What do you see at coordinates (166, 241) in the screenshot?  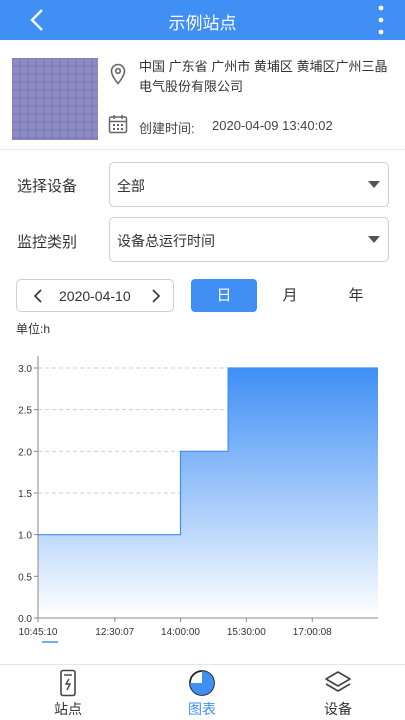 I see `monitor-type-select-value: 设备总运行时间` at bounding box center [166, 241].